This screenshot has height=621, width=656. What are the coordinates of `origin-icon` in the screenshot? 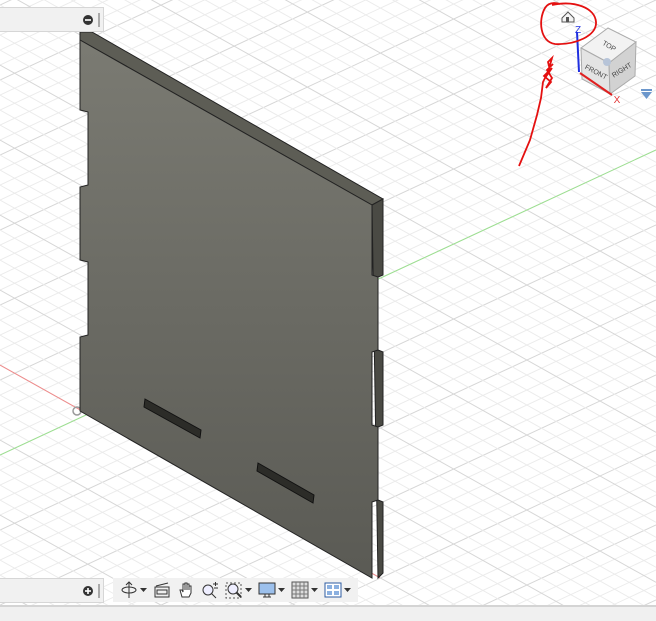 It's located at (77, 411).